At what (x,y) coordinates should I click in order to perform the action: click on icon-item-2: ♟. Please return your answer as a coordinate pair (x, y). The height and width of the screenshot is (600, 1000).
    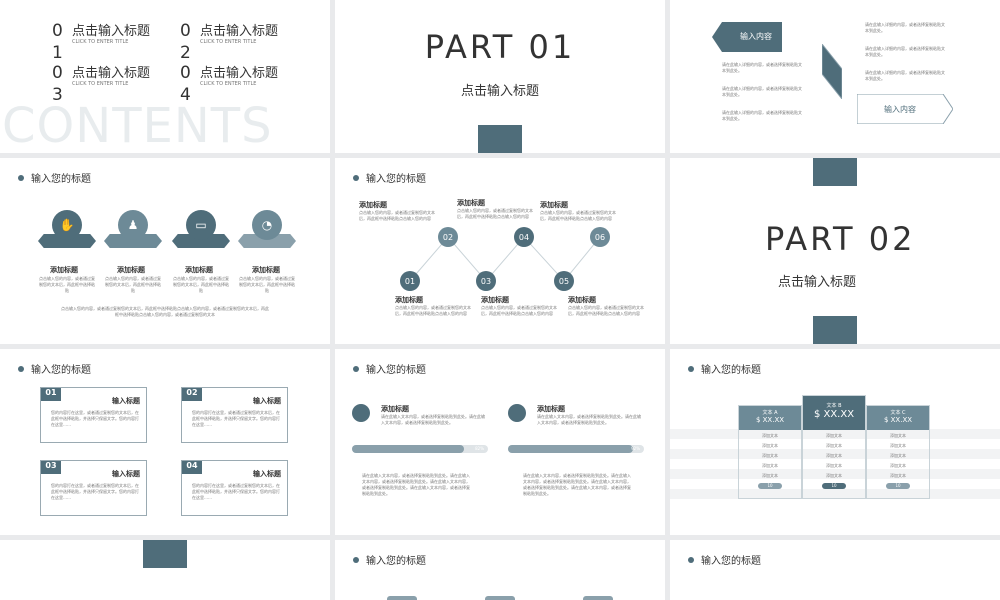
    Looking at the image, I should click on (133, 233).